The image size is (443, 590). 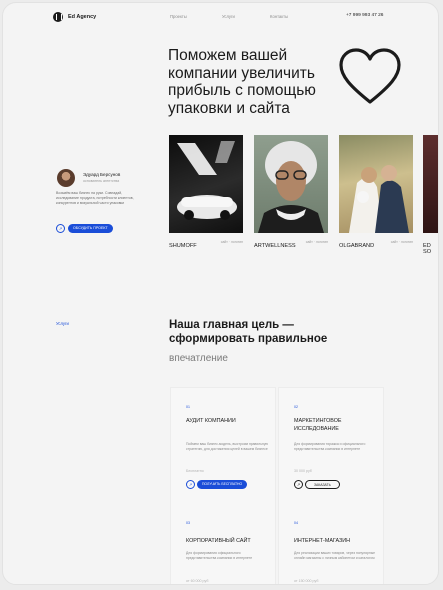 What do you see at coordinates (356, 246) in the screenshot?
I see `portfolio-name: OLGABRAND` at bounding box center [356, 246].